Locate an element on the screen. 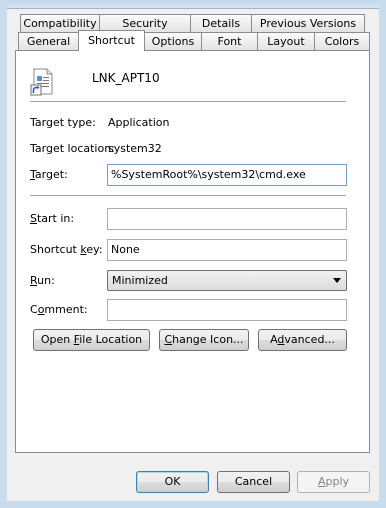 This screenshot has width=386, height=508. target-label: Target: is located at coordinates (49, 174).